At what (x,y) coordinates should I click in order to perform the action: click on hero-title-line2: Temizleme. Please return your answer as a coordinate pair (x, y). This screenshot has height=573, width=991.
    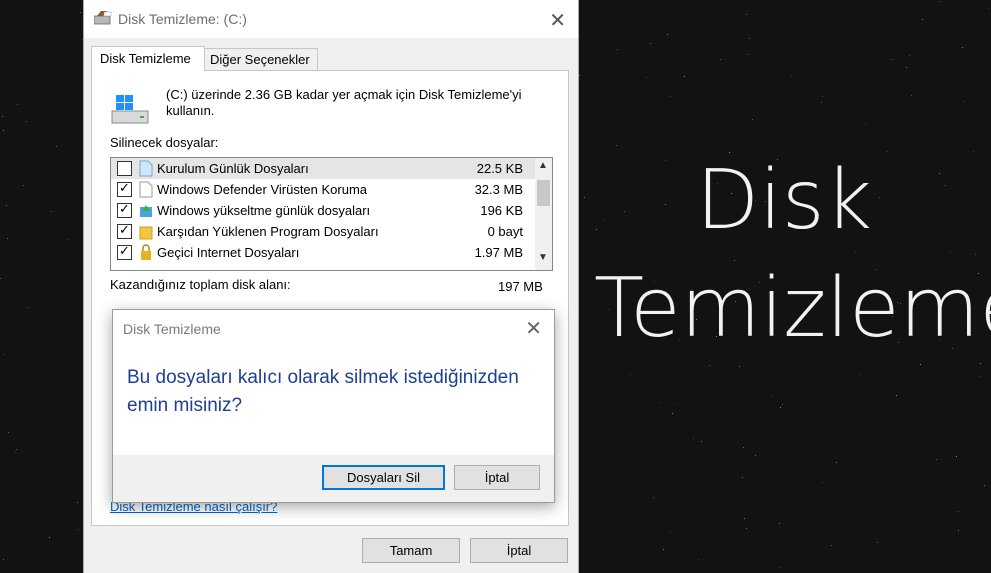
    Looking at the image, I should click on (792, 308).